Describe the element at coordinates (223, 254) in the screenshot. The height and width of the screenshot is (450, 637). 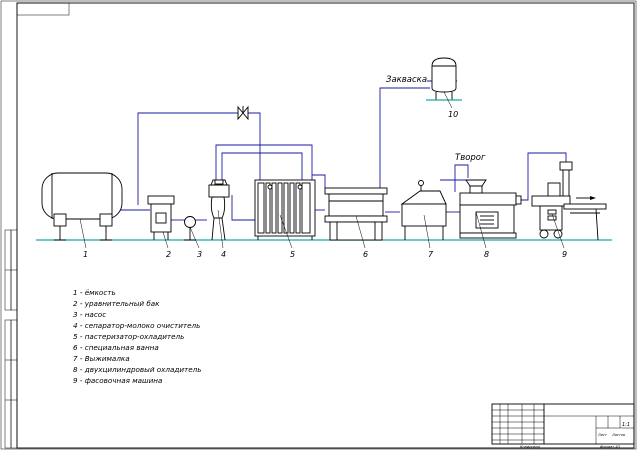
I see `number-4: 4` at that location.